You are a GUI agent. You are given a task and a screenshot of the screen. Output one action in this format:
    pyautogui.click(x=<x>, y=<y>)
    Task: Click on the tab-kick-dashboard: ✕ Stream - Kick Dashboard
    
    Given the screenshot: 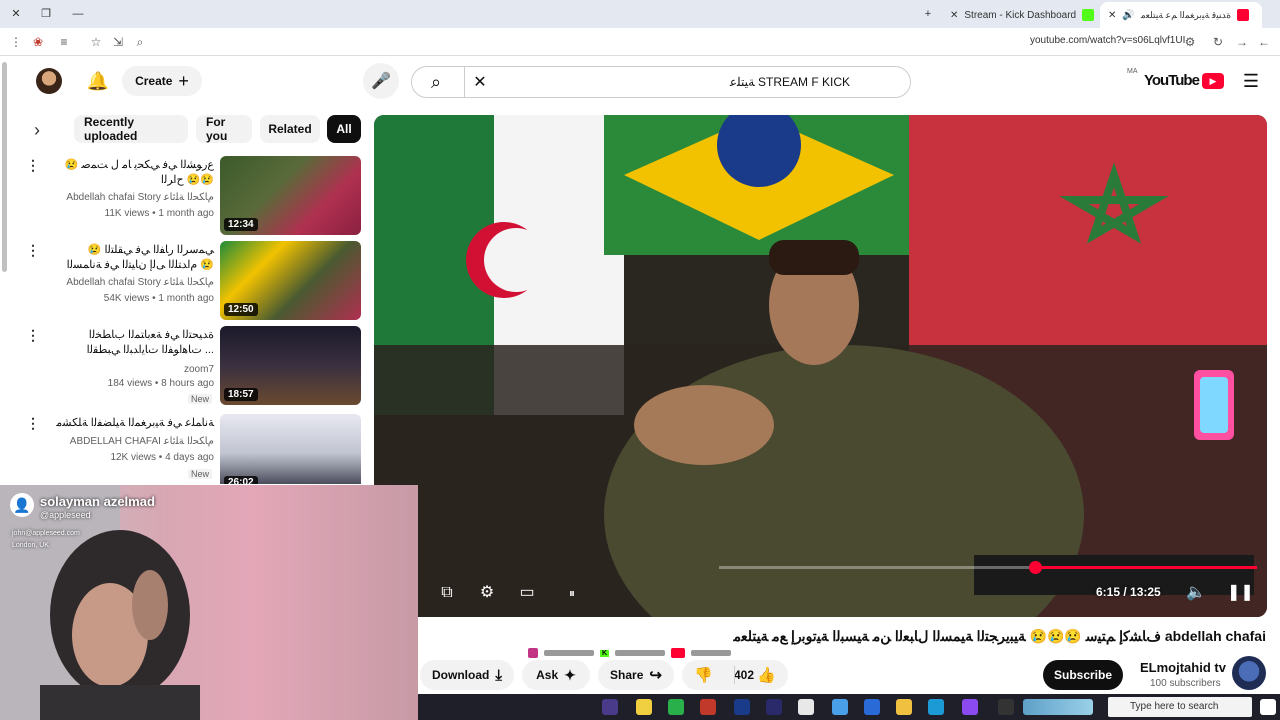 What is the action you would take?
    pyautogui.click(x=1020, y=15)
    